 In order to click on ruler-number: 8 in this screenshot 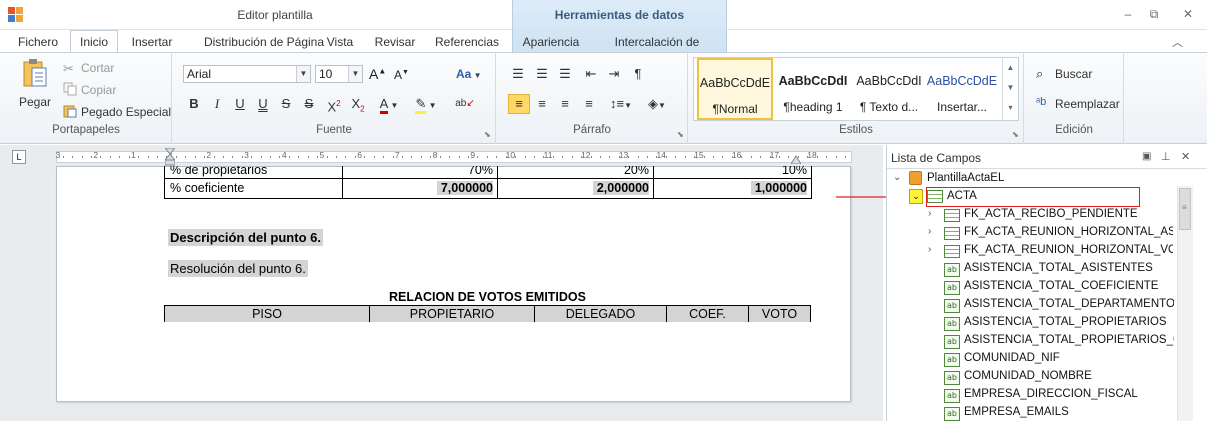, I will do `click(435, 155)`.